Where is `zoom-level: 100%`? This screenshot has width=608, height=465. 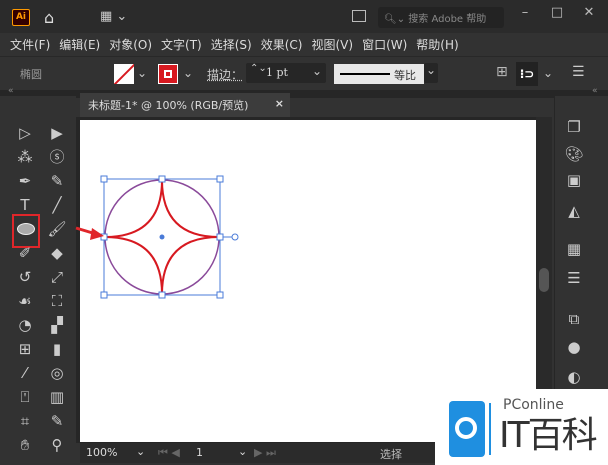 zoom-level: 100% is located at coordinates (101, 452).